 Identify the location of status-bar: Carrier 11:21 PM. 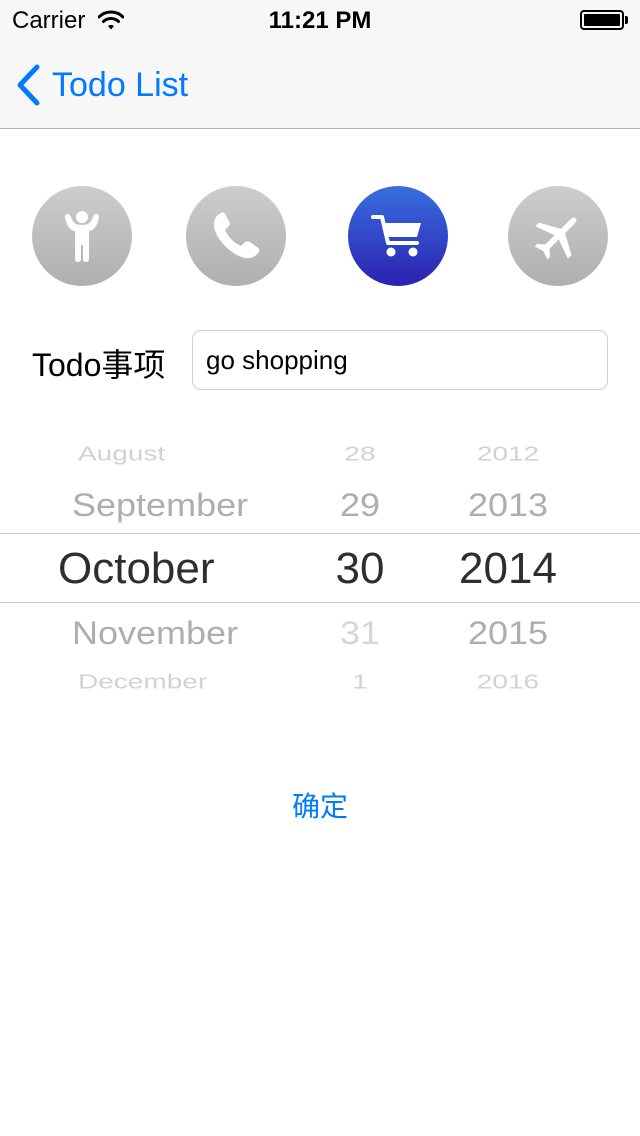
(320, 20).